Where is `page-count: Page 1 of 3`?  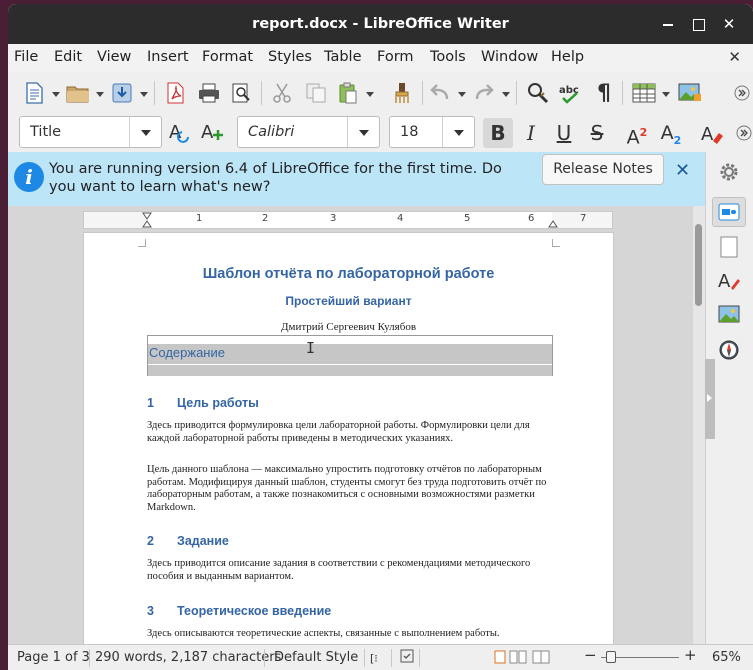
page-count: Page 1 of 3 is located at coordinates (53, 657).